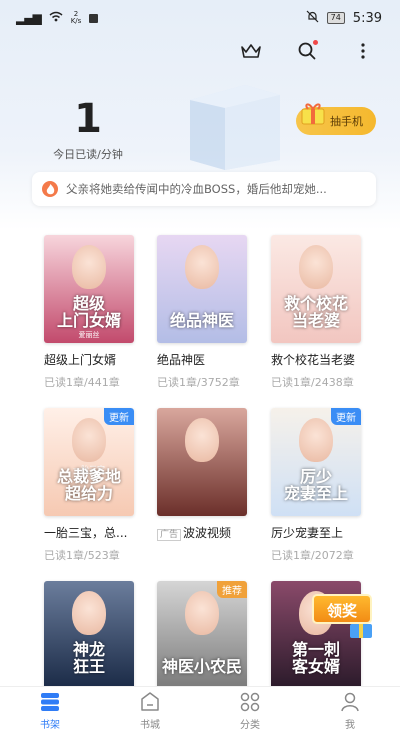 This screenshot has width=400, height=738. What do you see at coordinates (181, 360) in the screenshot?
I see `book-title-text: 绝品神医` at bounding box center [181, 360].